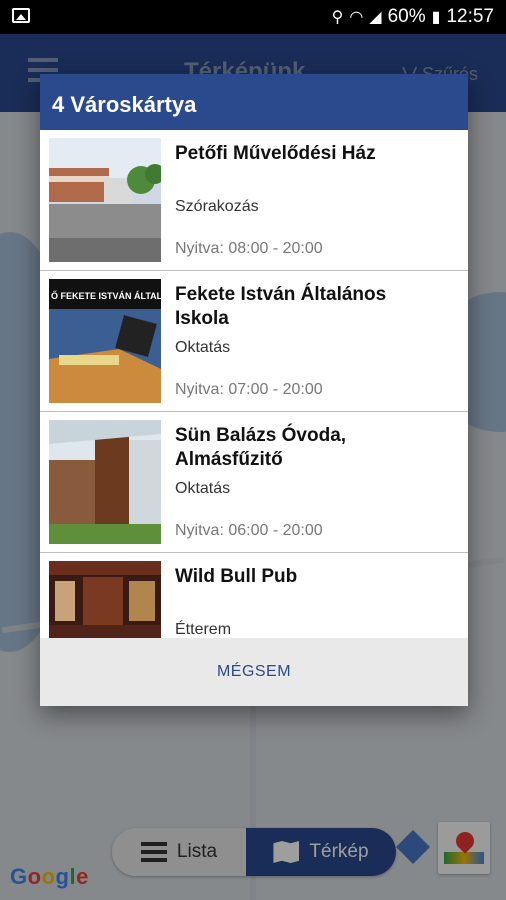  What do you see at coordinates (106, 295) in the screenshot?
I see `thumbnail-caption: Ő FEKETE ISTVÁN ÁLTALÁ` at bounding box center [106, 295].